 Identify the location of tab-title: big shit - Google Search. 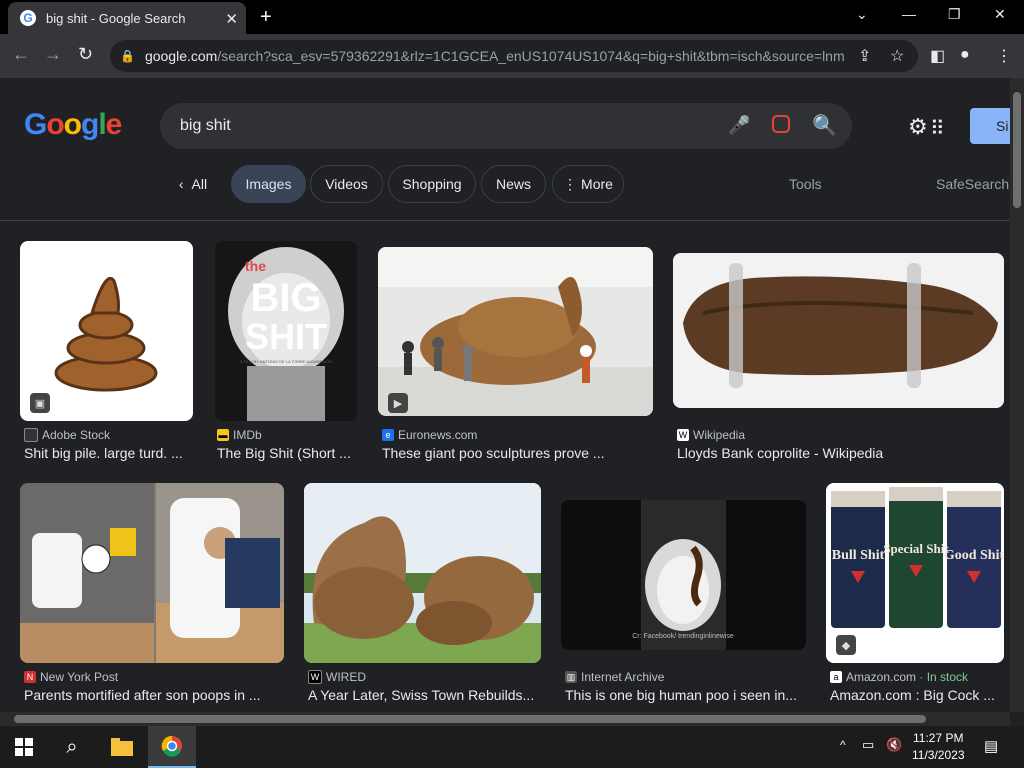
(116, 18).